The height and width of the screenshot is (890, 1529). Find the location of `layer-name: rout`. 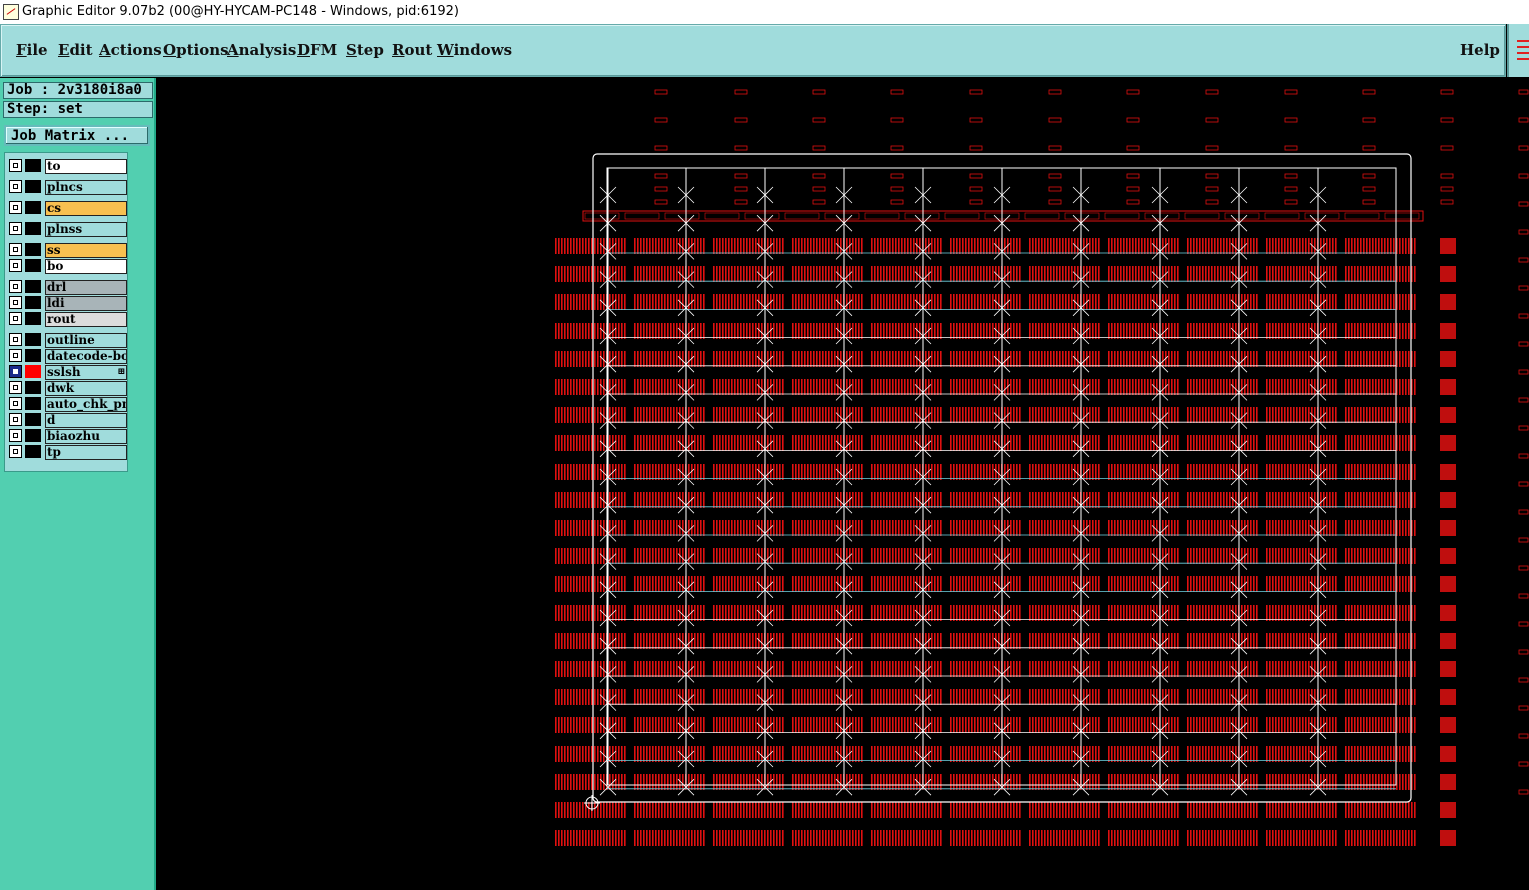

layer-name: rout is located at coordinates (86, 319).